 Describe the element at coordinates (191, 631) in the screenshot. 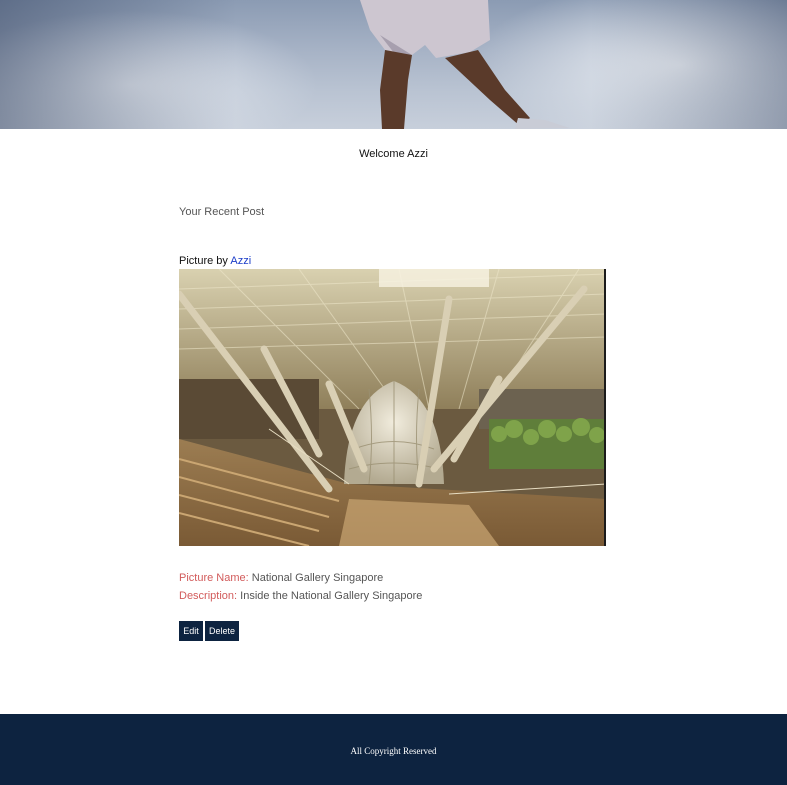

I see `edit-button: Edit` at that location.